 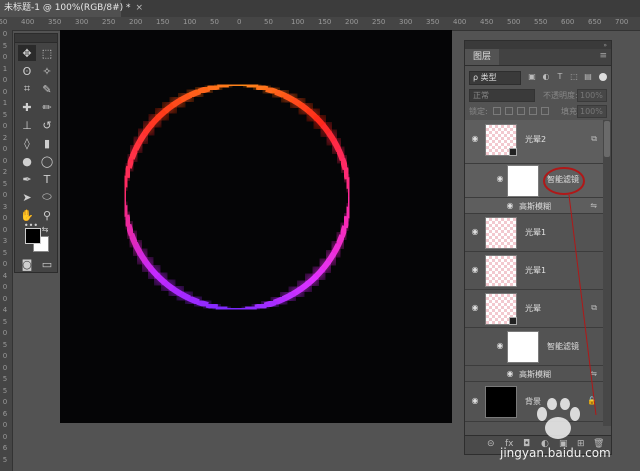 I want to click on document-tab-bar: 未标题-1 @ 100%(RGB/8#) * ×, so click(x=320, y=9).